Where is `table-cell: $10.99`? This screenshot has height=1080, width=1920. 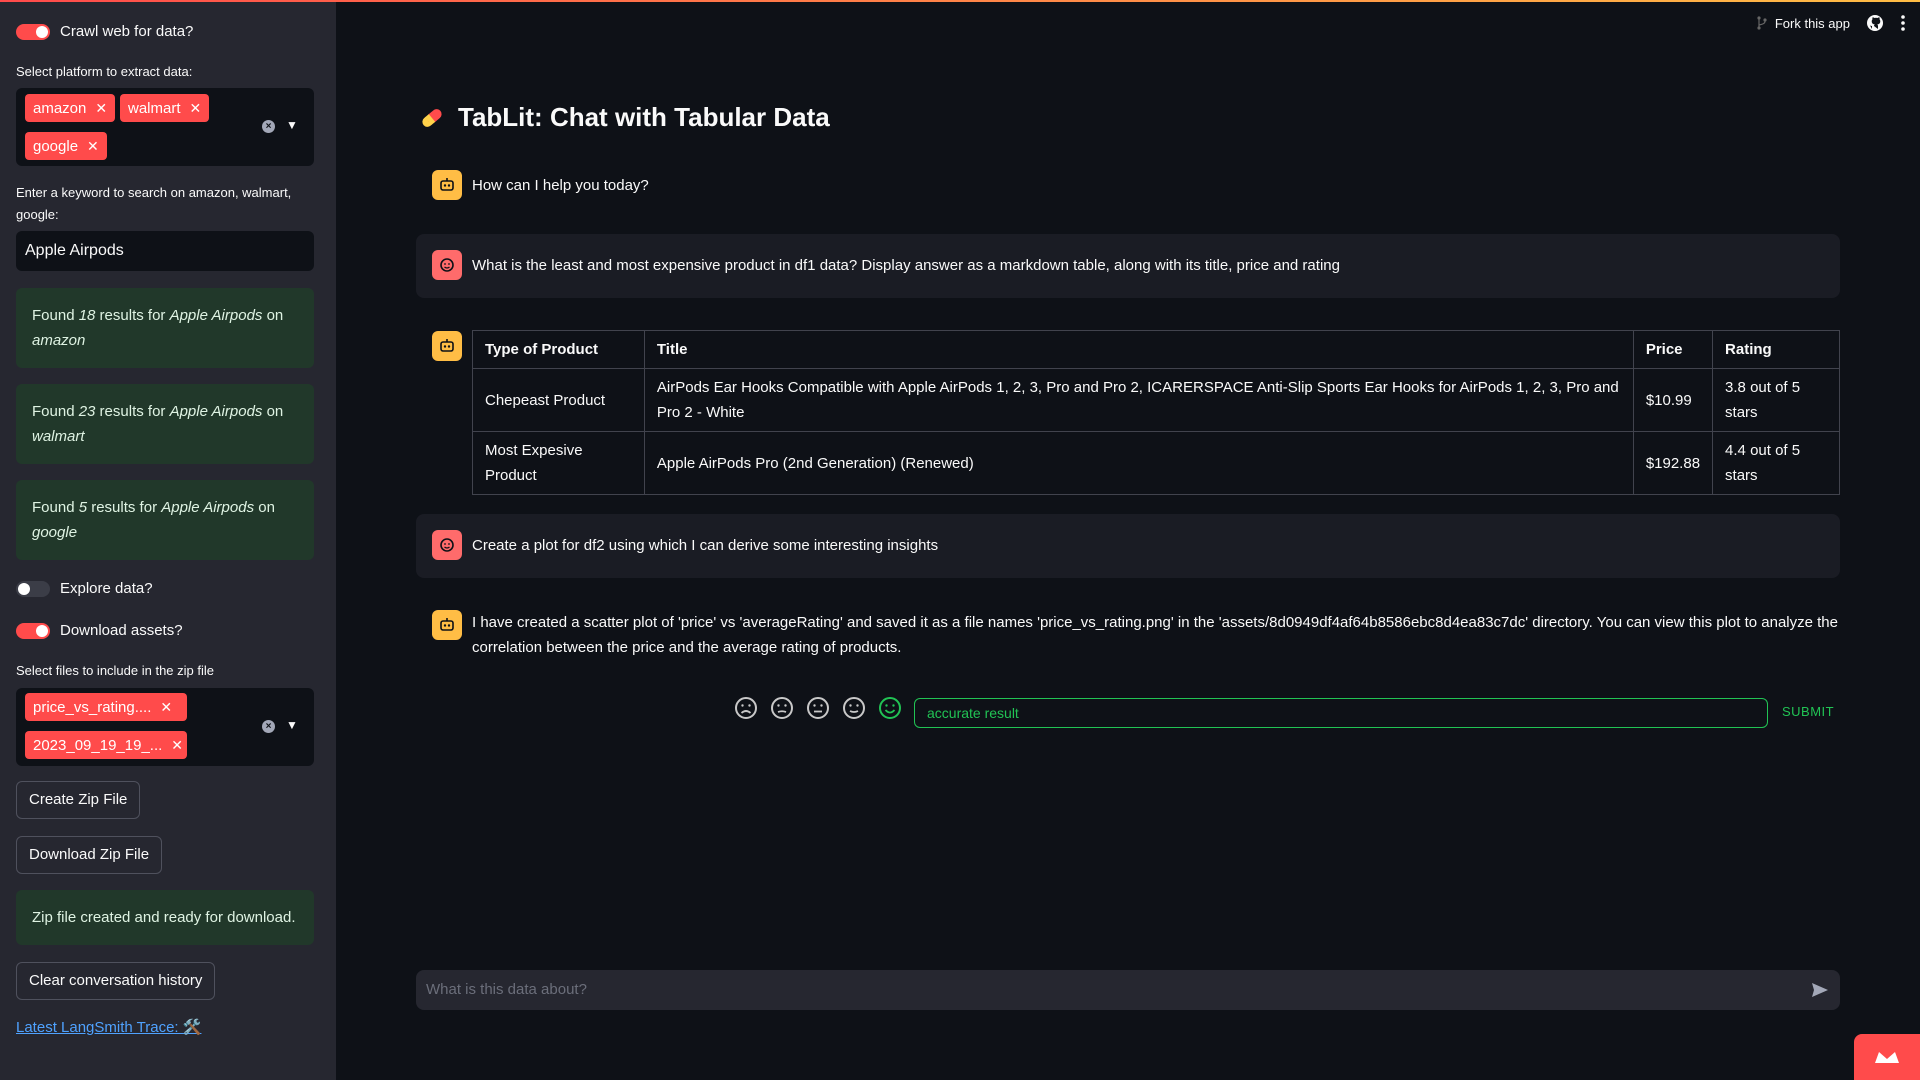
table-cell: $10.99 is located at coordinates (1673, 400).